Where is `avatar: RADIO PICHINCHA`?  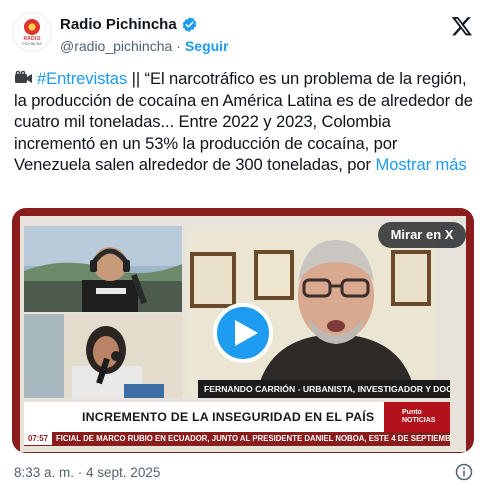
avatar: RADIO PICHINCHA is located at coordinates (32, 32).